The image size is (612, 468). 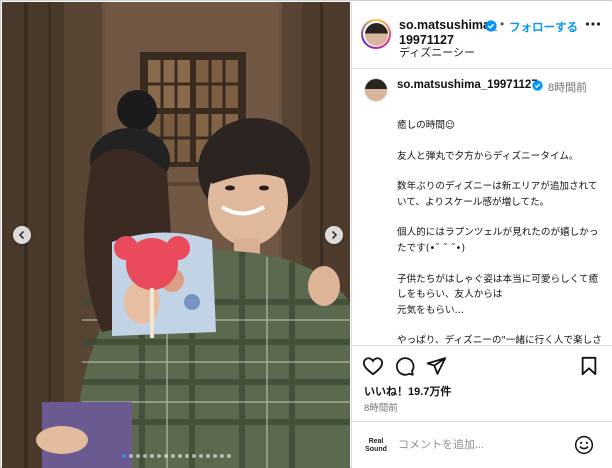 I want to click on post-header: so.matsushima_19971127 • フォローする ディズニーシー, so click(x=482, y=35).